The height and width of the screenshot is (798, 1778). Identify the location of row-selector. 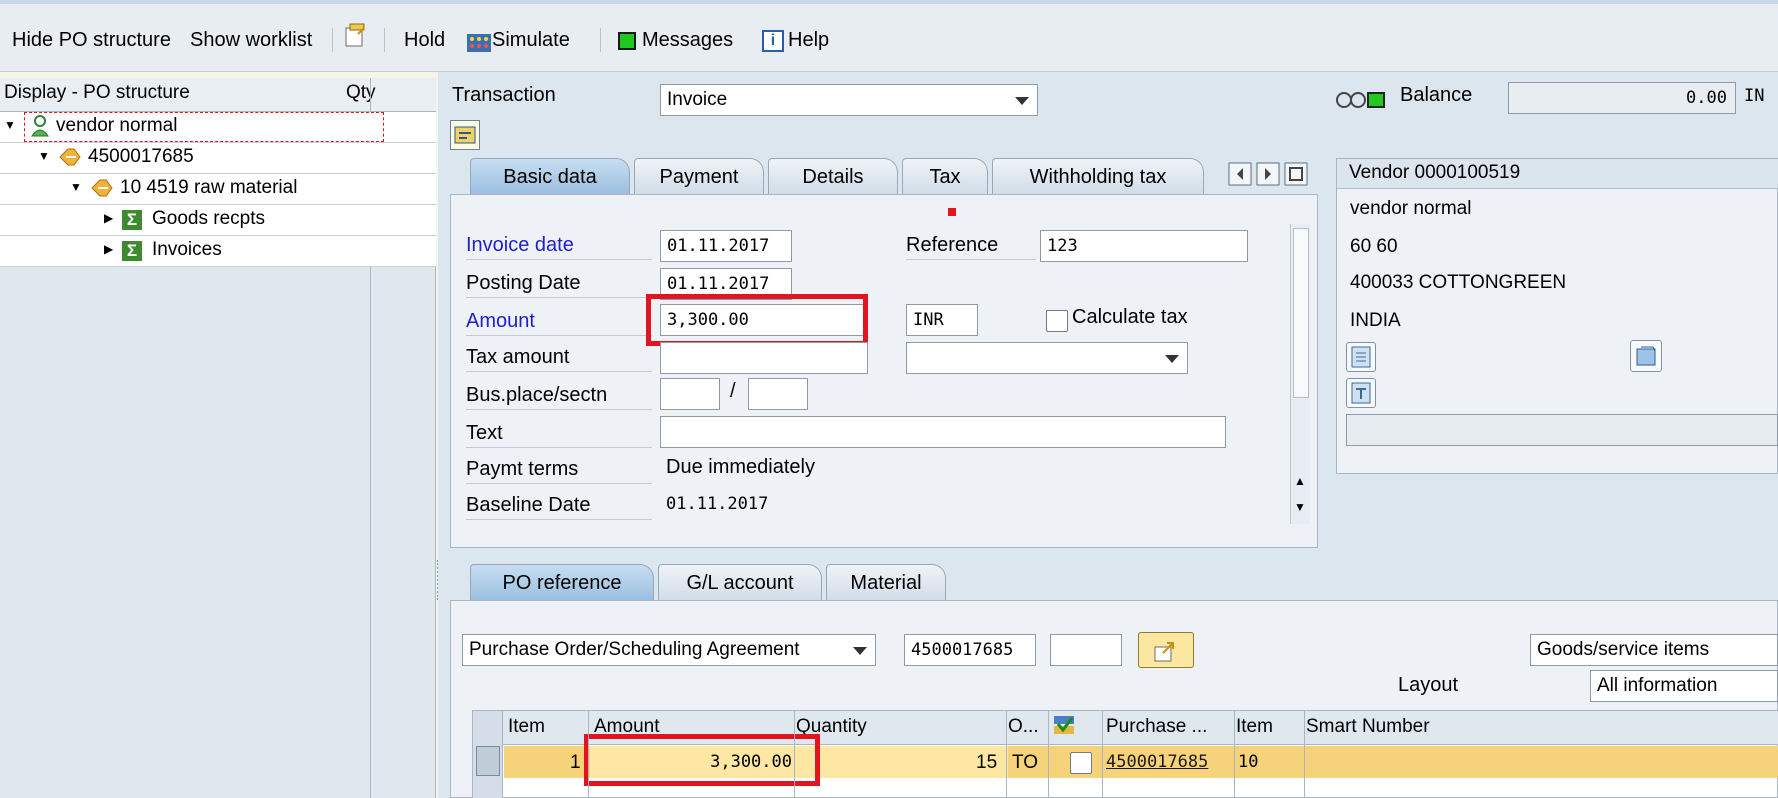
(488, 761).